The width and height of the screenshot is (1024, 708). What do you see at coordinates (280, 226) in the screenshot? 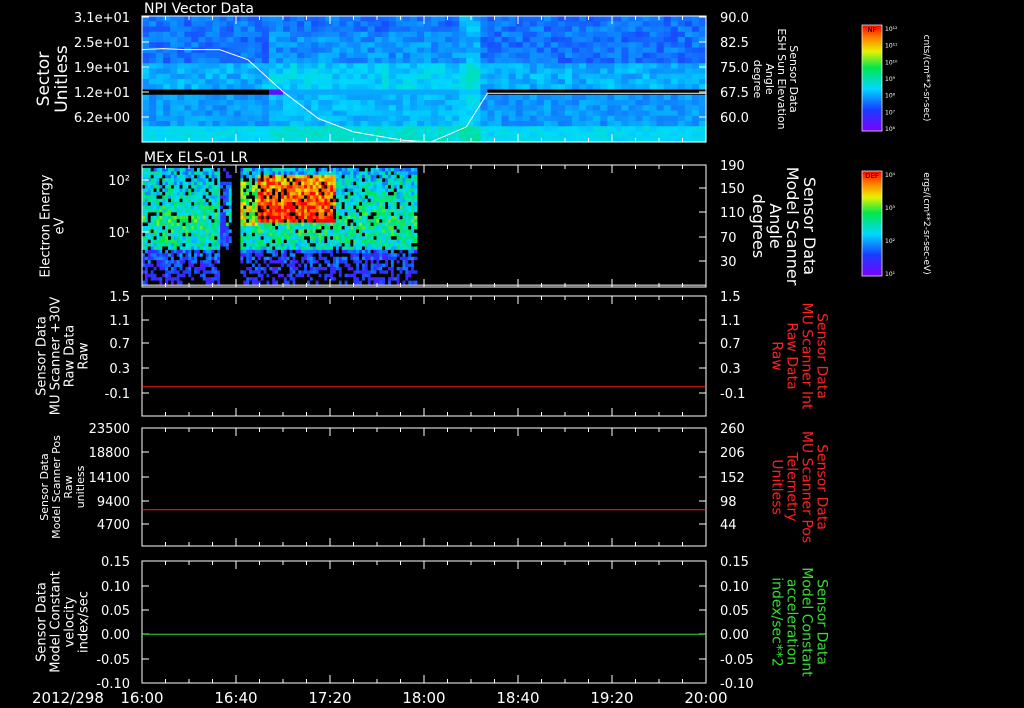
I see `els-spectrogram` at bounding box center [280, 226].